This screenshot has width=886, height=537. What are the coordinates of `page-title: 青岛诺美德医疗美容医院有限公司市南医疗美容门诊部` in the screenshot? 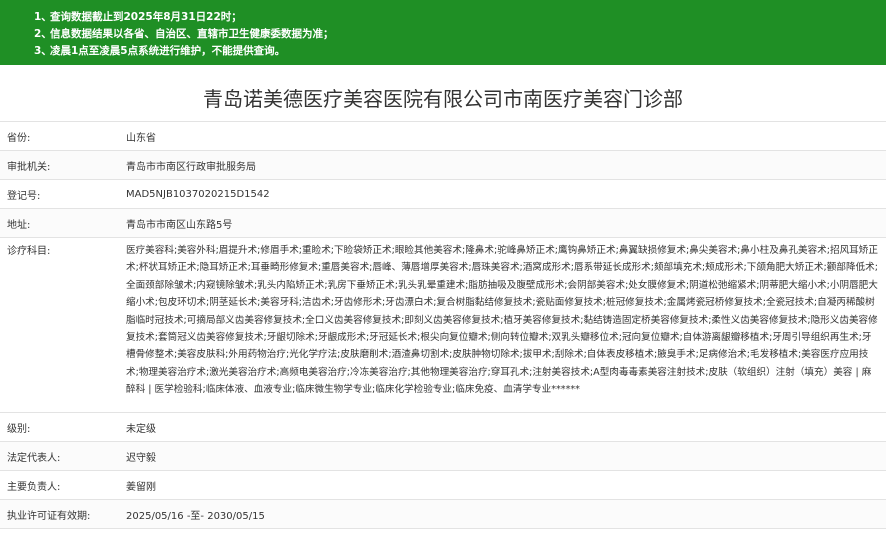 It's located at (443, 99).